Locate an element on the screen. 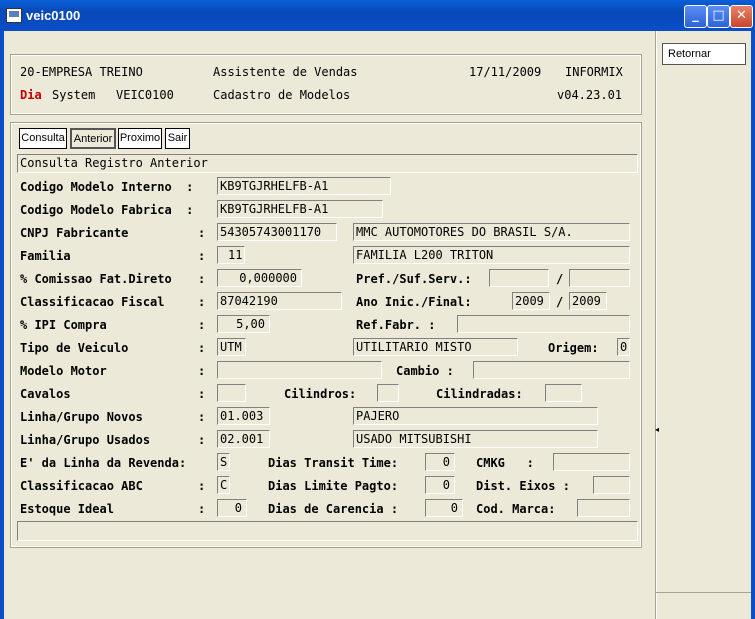  label-familia: Familia is located at coordinates (45, 256).